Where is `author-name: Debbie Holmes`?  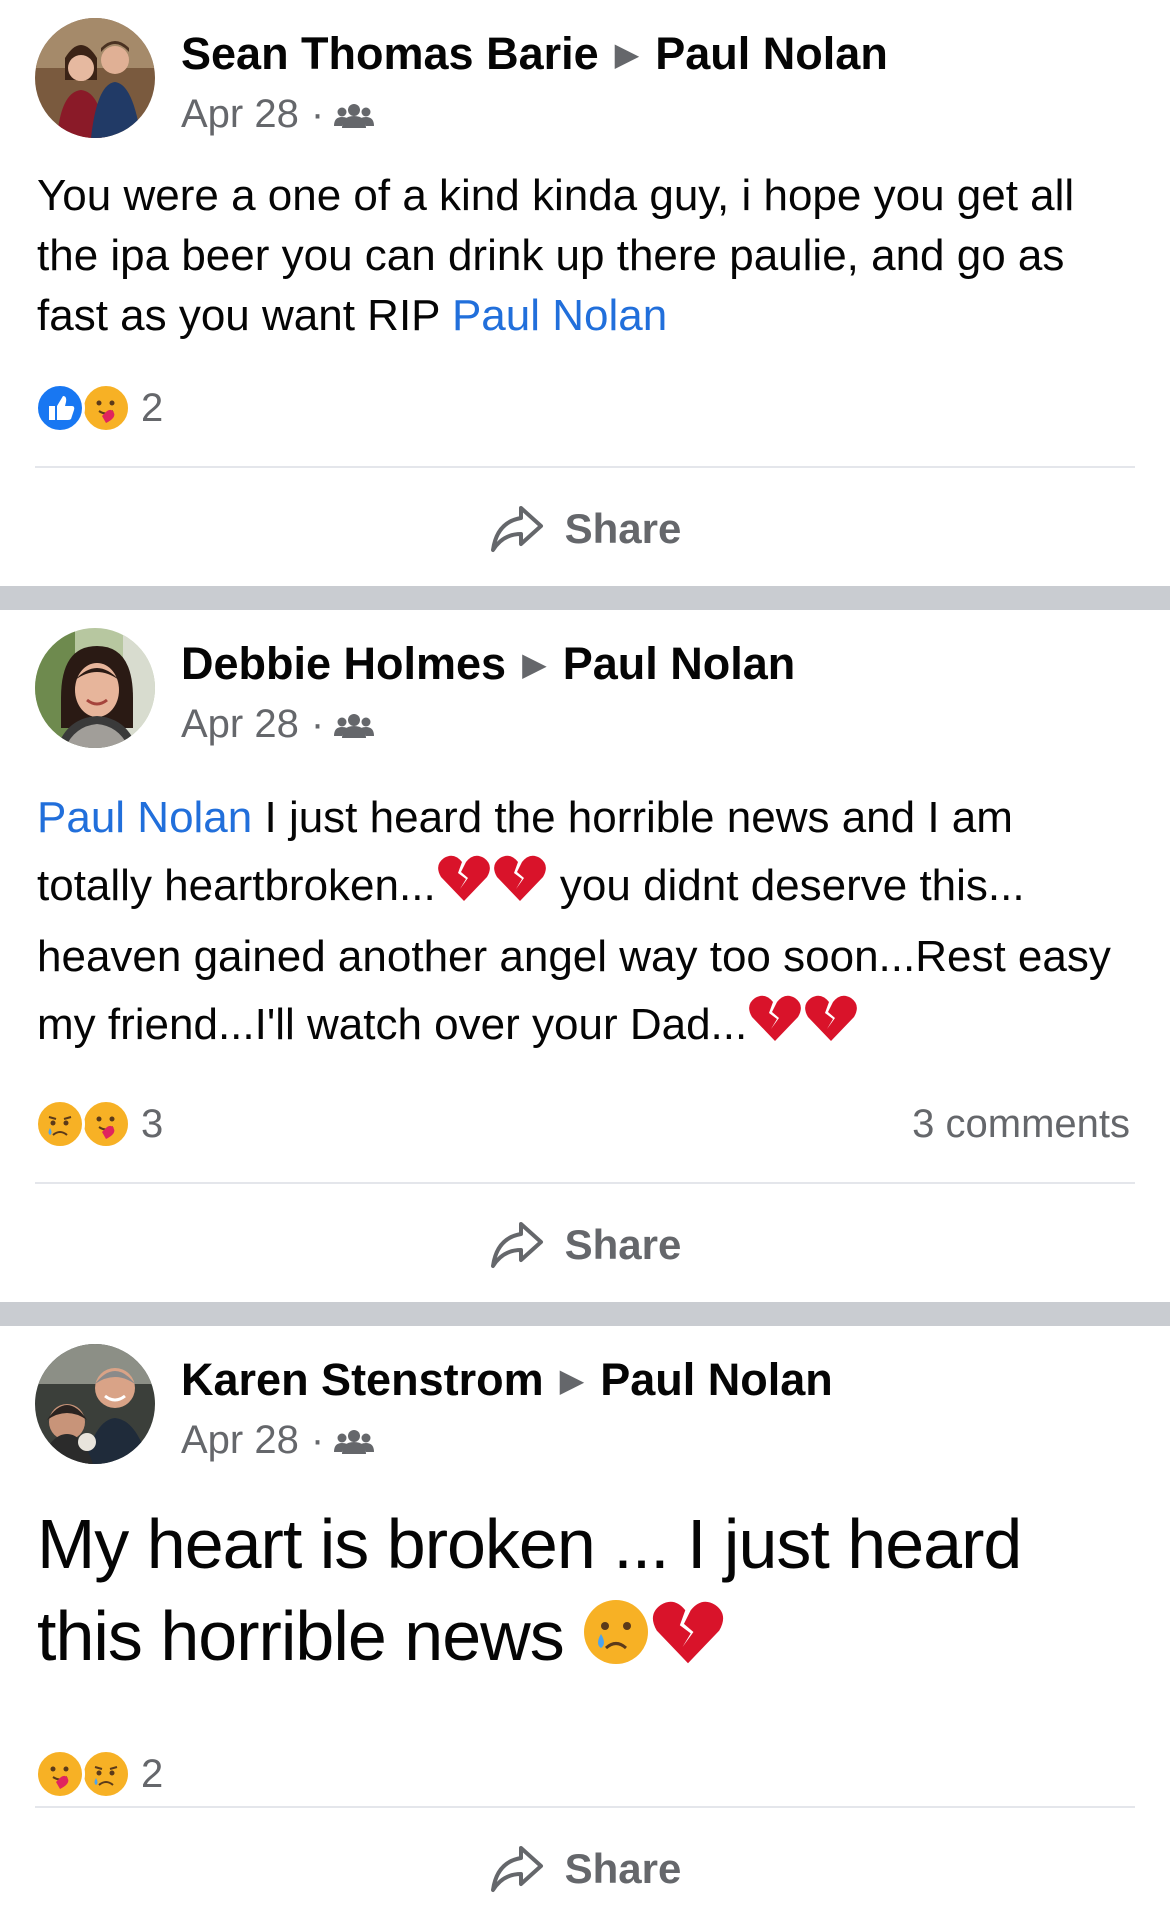
author-name: Debbie Holmes is located at coordinates (343, 663).